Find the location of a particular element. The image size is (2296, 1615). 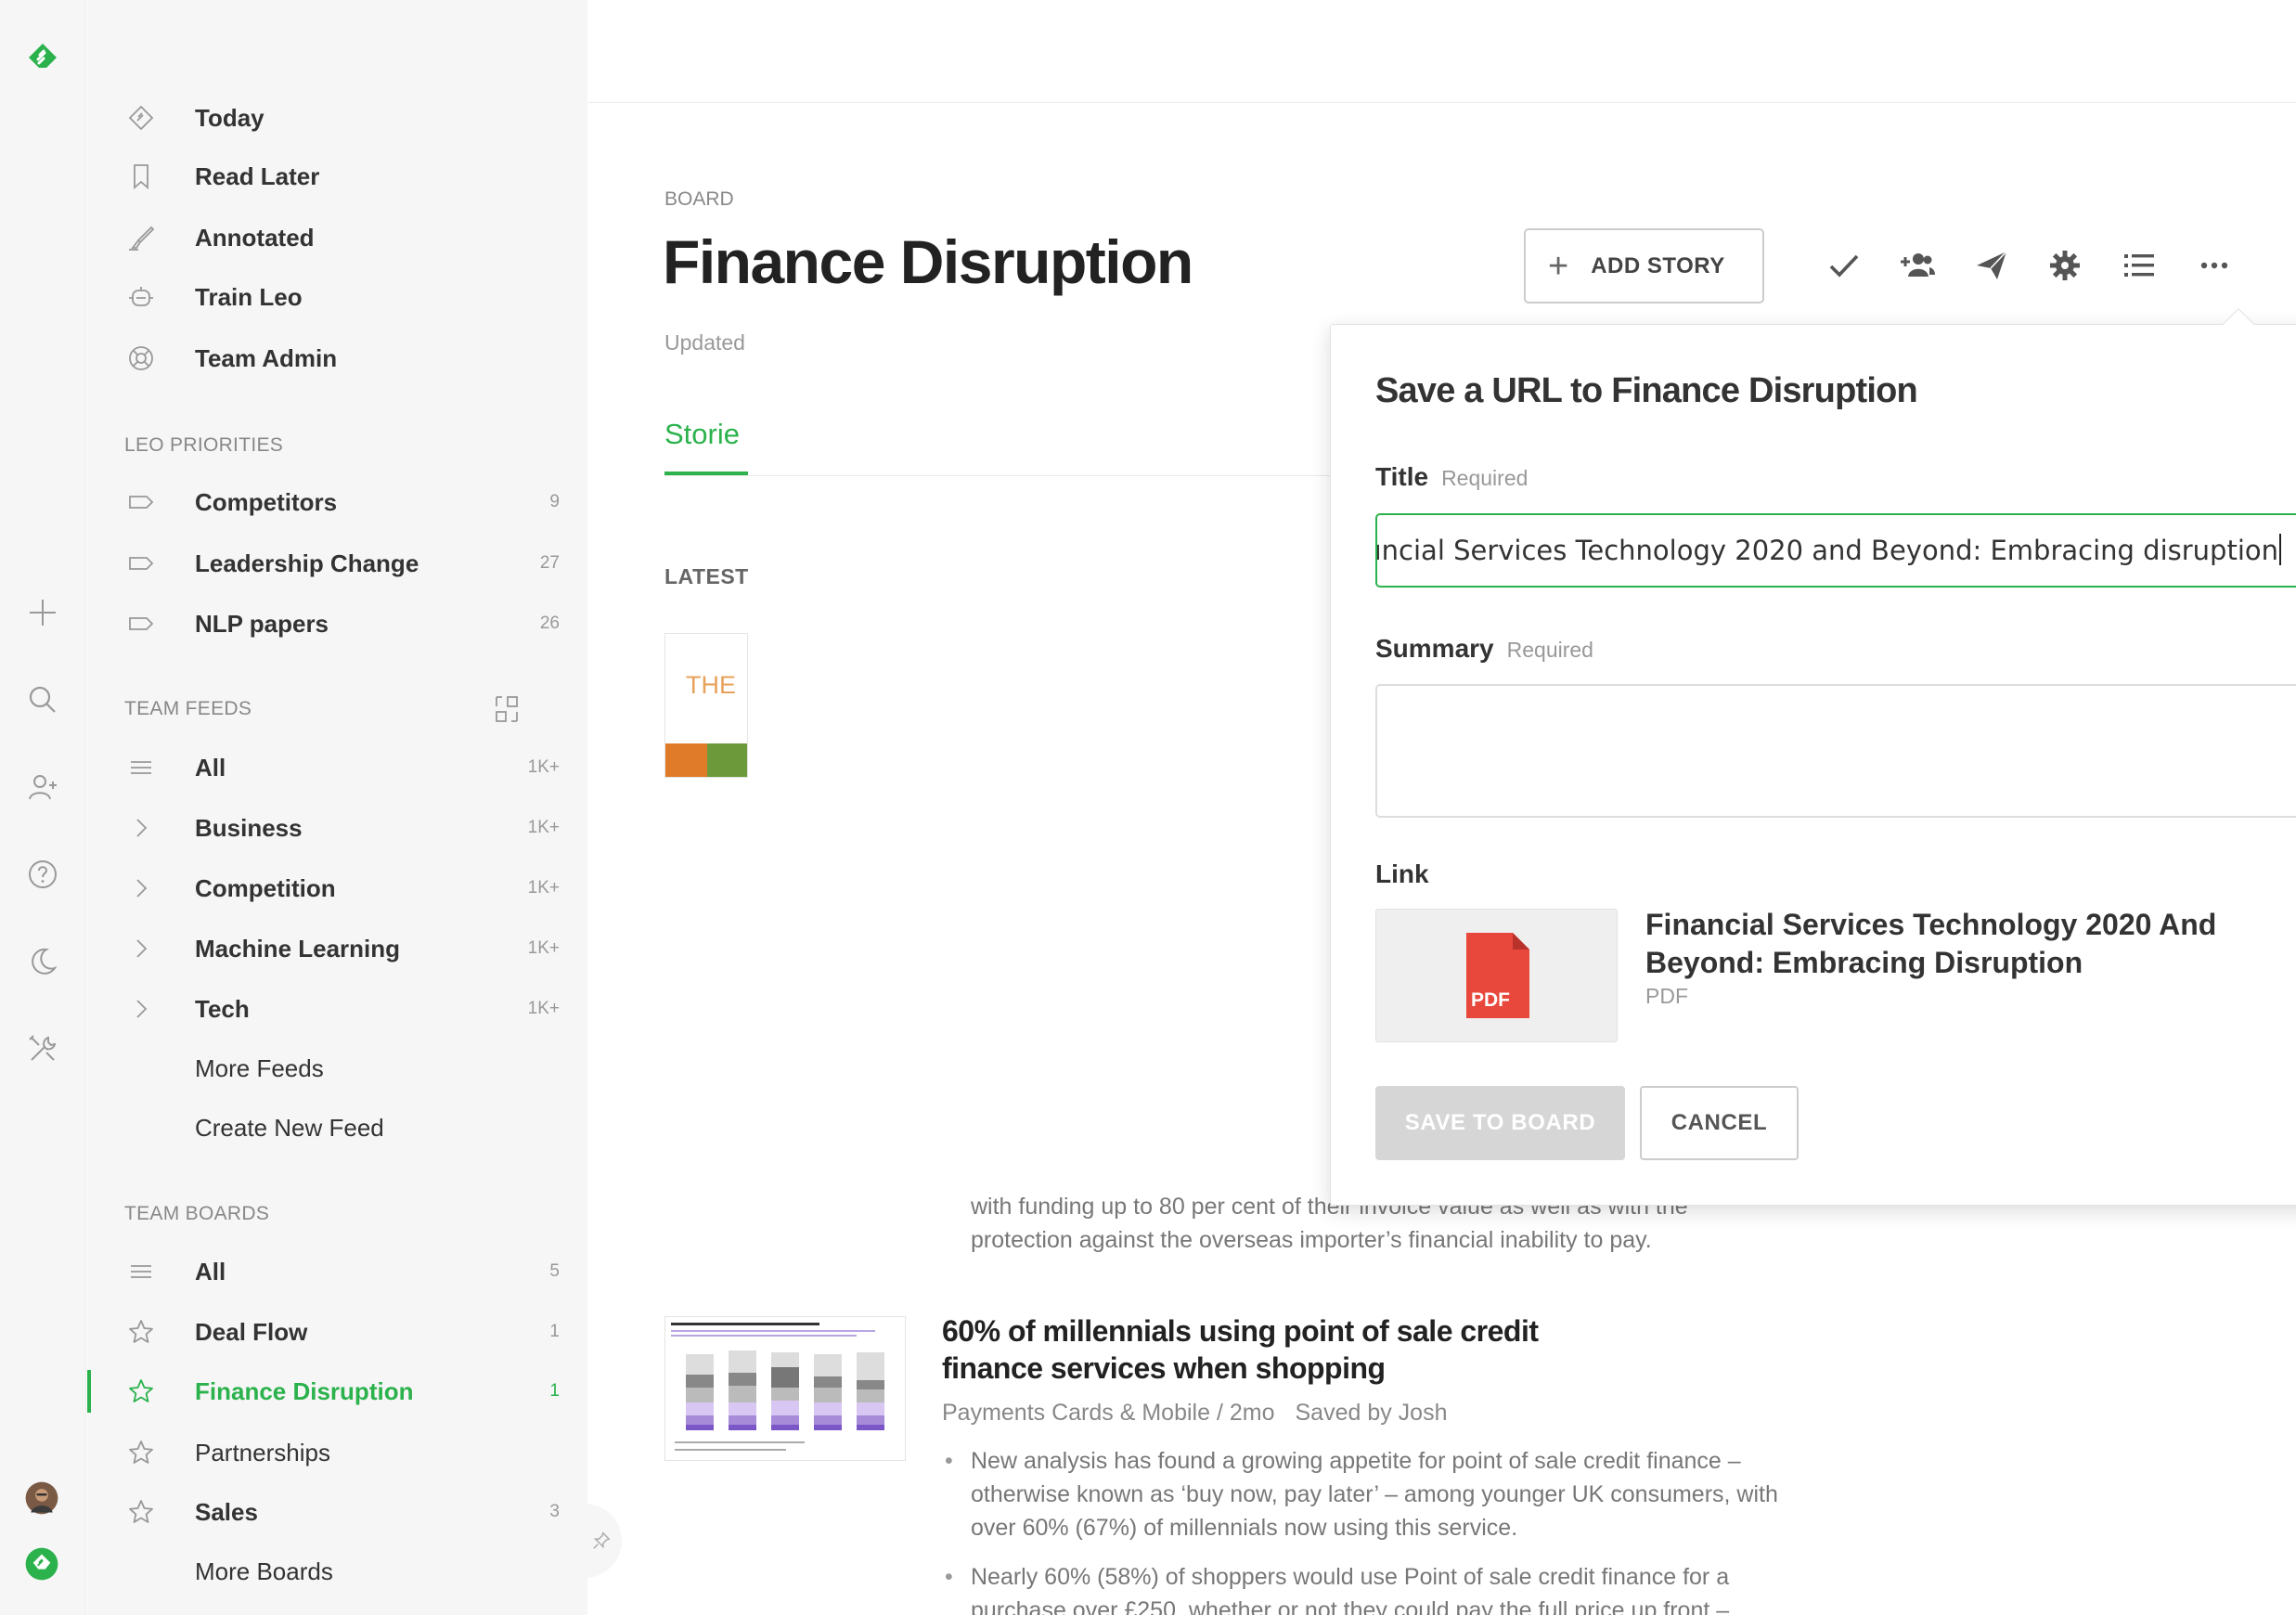

sidebar-item-sales: Sales 3 is located at coordinates (337, 1512).